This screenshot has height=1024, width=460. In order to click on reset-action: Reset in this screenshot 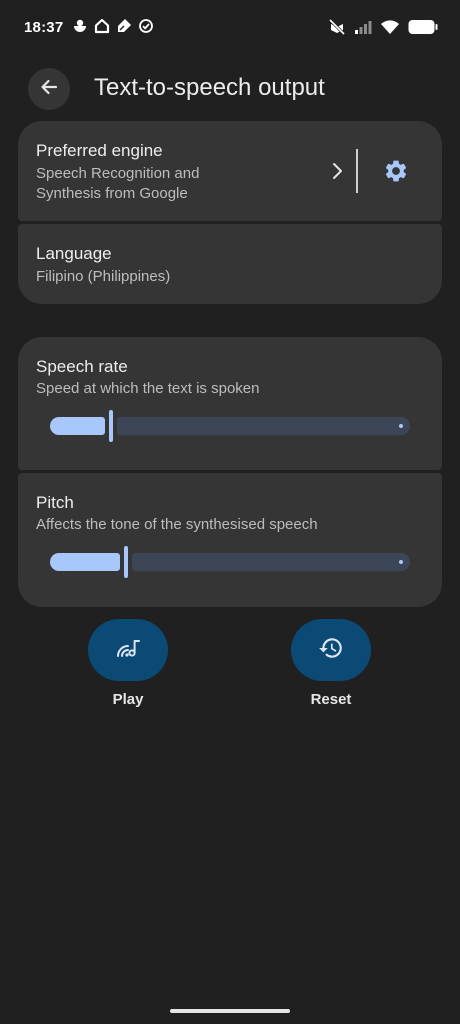, I will do `click(331, 663)`.